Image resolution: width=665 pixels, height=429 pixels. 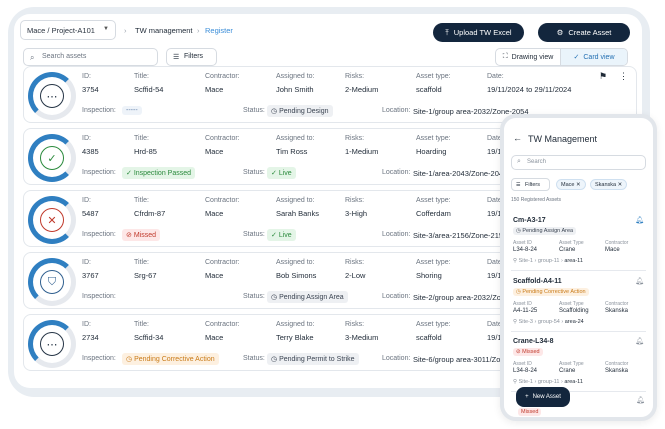 What do you see at coordinates (603, 76) in the screenshot?
I see `flag-icon: ⚑` at bounding box center [603, 76].